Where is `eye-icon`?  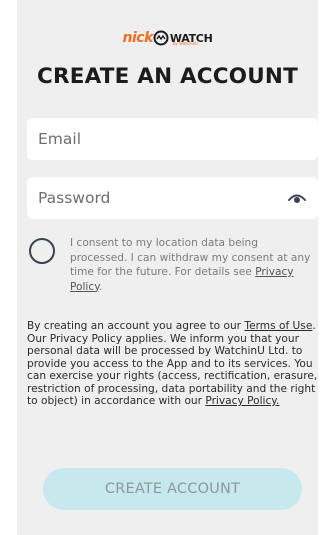 eye-icon is located at coordinates (297, 198).